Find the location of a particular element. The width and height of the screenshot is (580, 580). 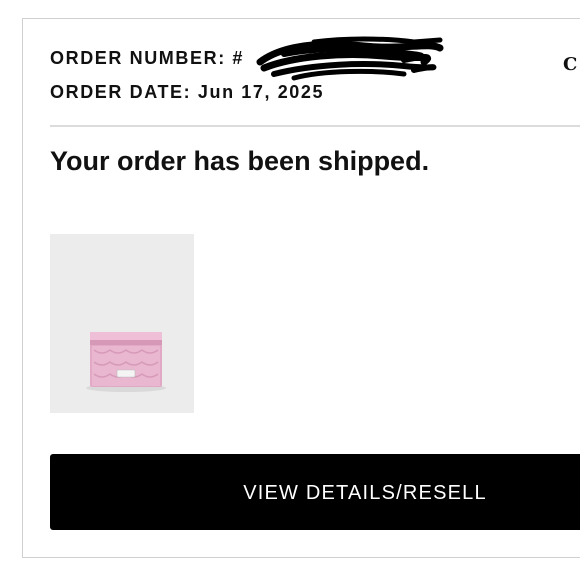

shipment-headline: Your order has been shipped. is located at coordinates (240, 161).